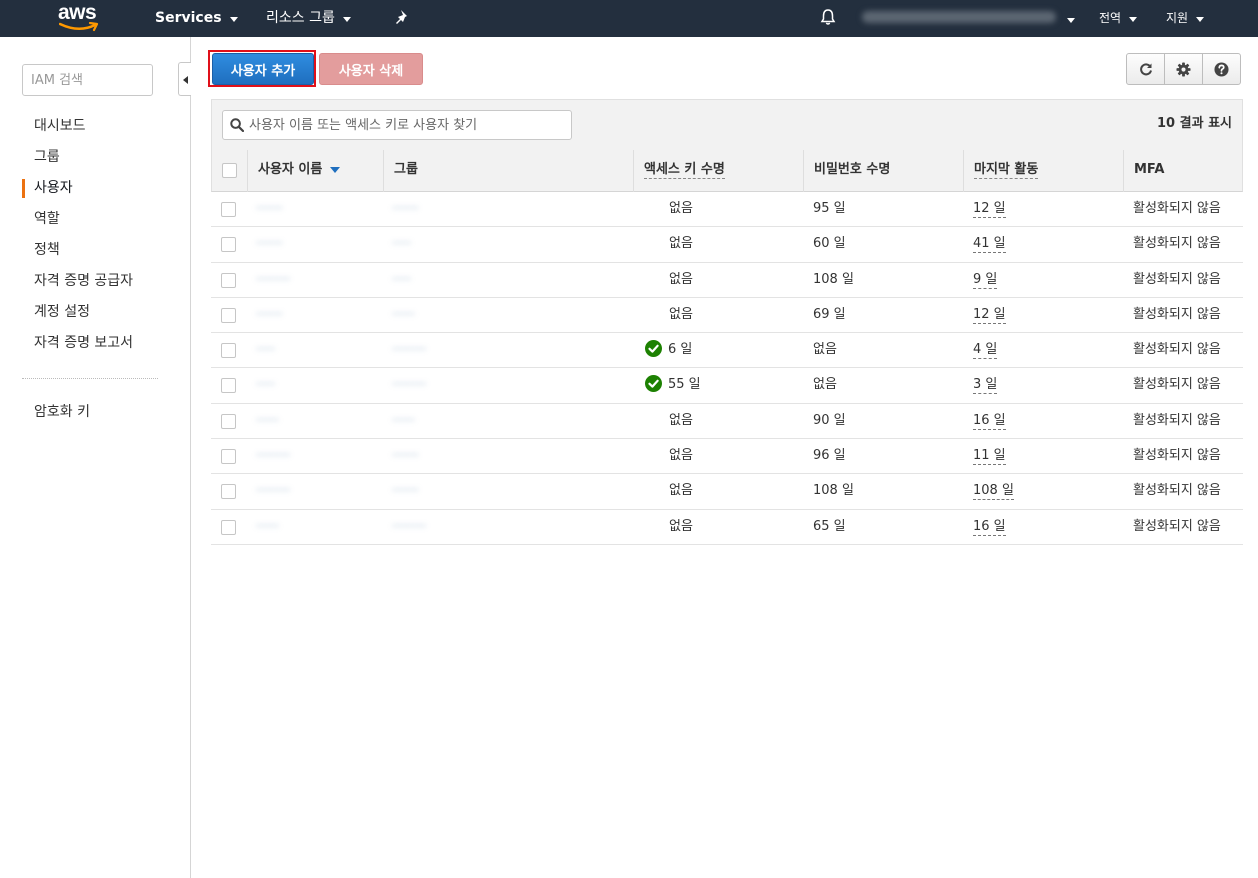  I want to click on column-label: 그룹, so click(406, 169).